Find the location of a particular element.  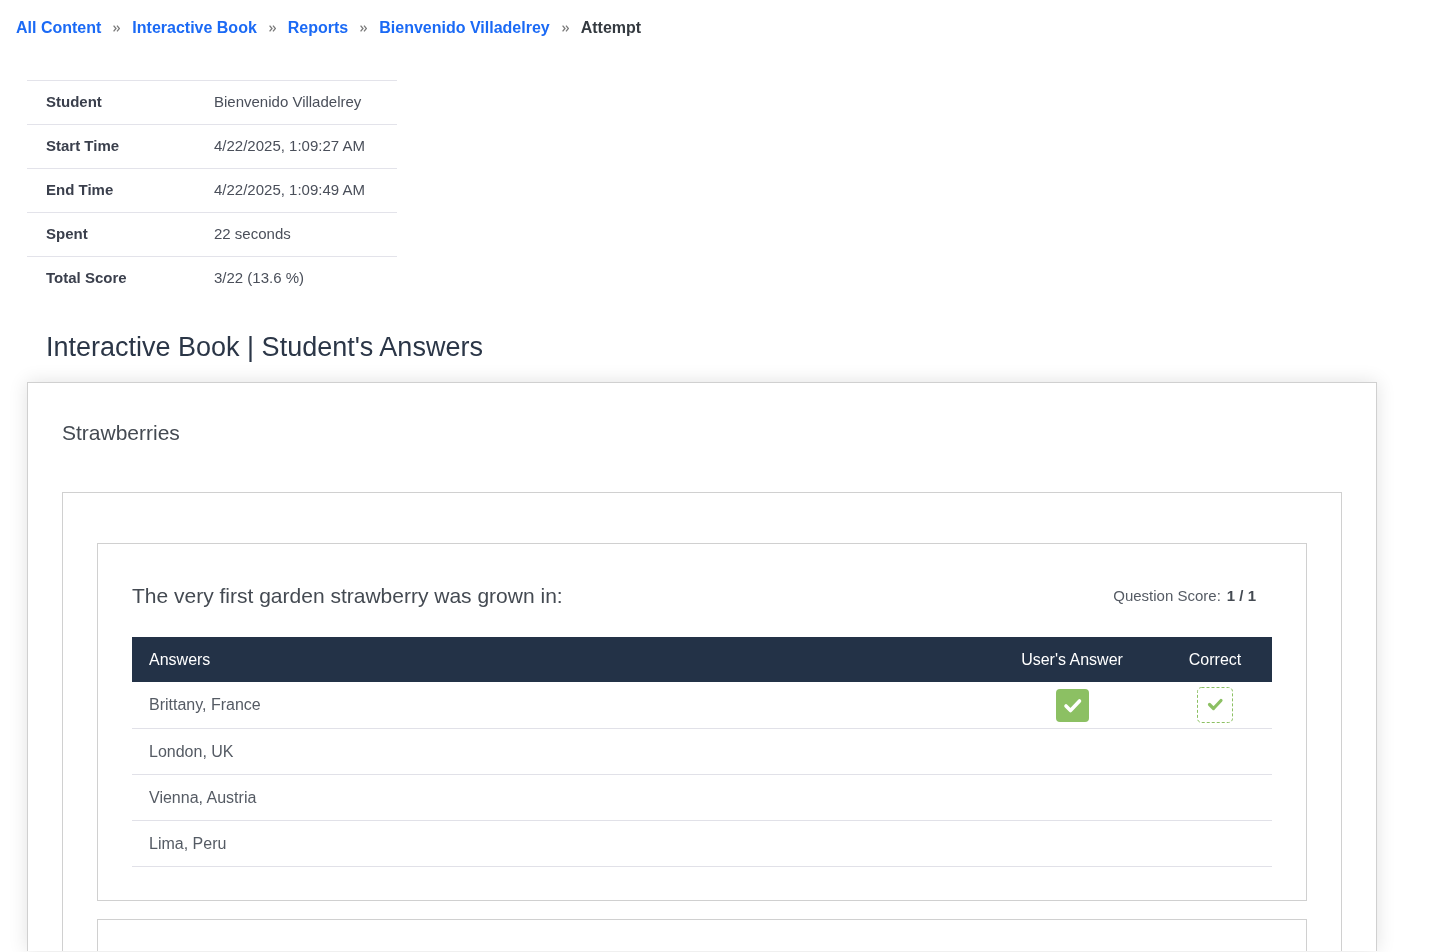

column-header: Correct is located at coordinates (1215, 659).